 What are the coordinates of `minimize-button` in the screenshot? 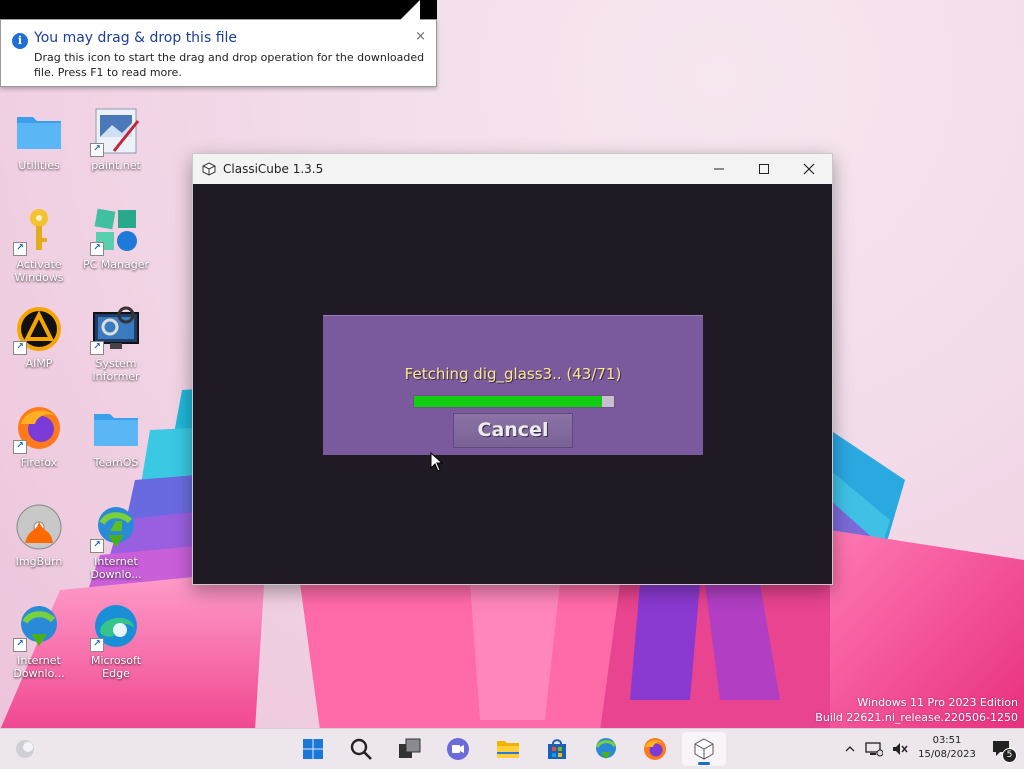 It's located at (719, 169).